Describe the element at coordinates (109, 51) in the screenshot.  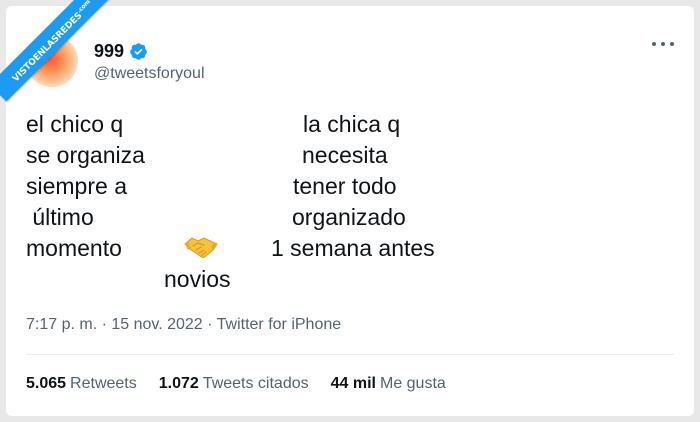
I see `author-display-name: 999` at that location.